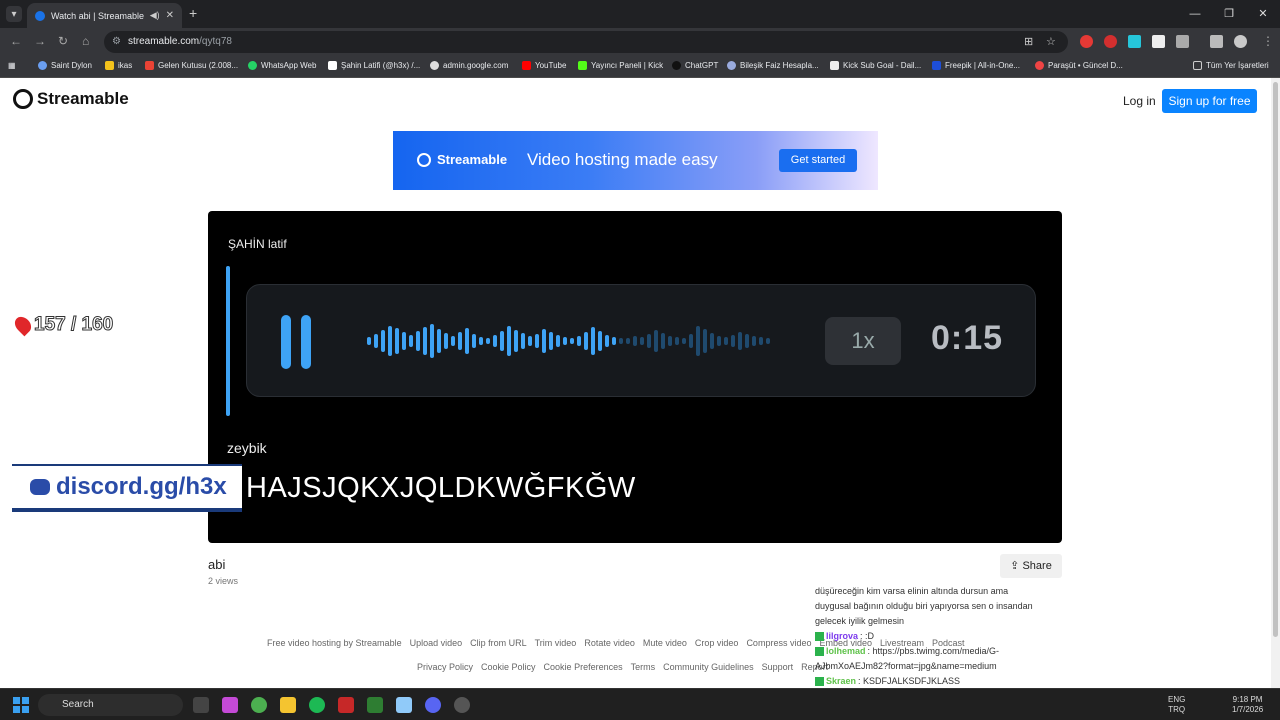 The height and width of the screenshot is (720, 1280). What do you see at coordinates (170, 15) in the screenshot?
I see `tab-close-icon: ✕` at bounding box center [170, 15].